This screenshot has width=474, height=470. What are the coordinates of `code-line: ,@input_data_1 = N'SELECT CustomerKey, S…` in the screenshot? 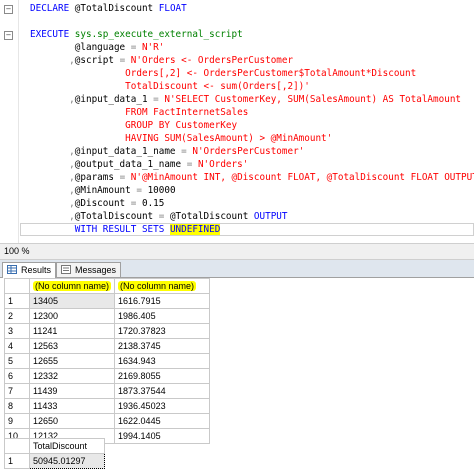 It's located at (237, 99).